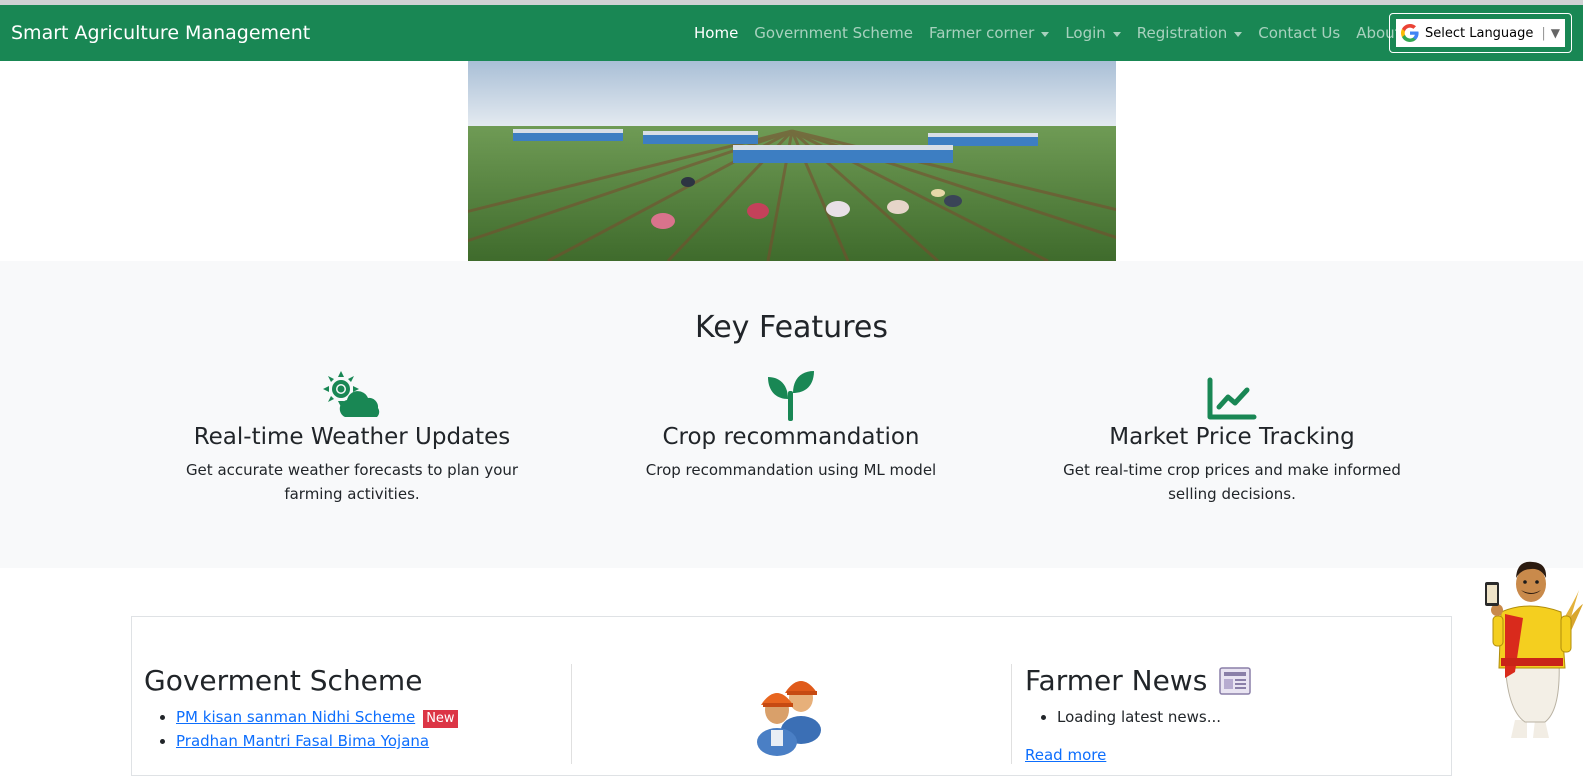 This screenshot has height=776, width=1583. I want to click on seedling-icon, so click(791, 395).